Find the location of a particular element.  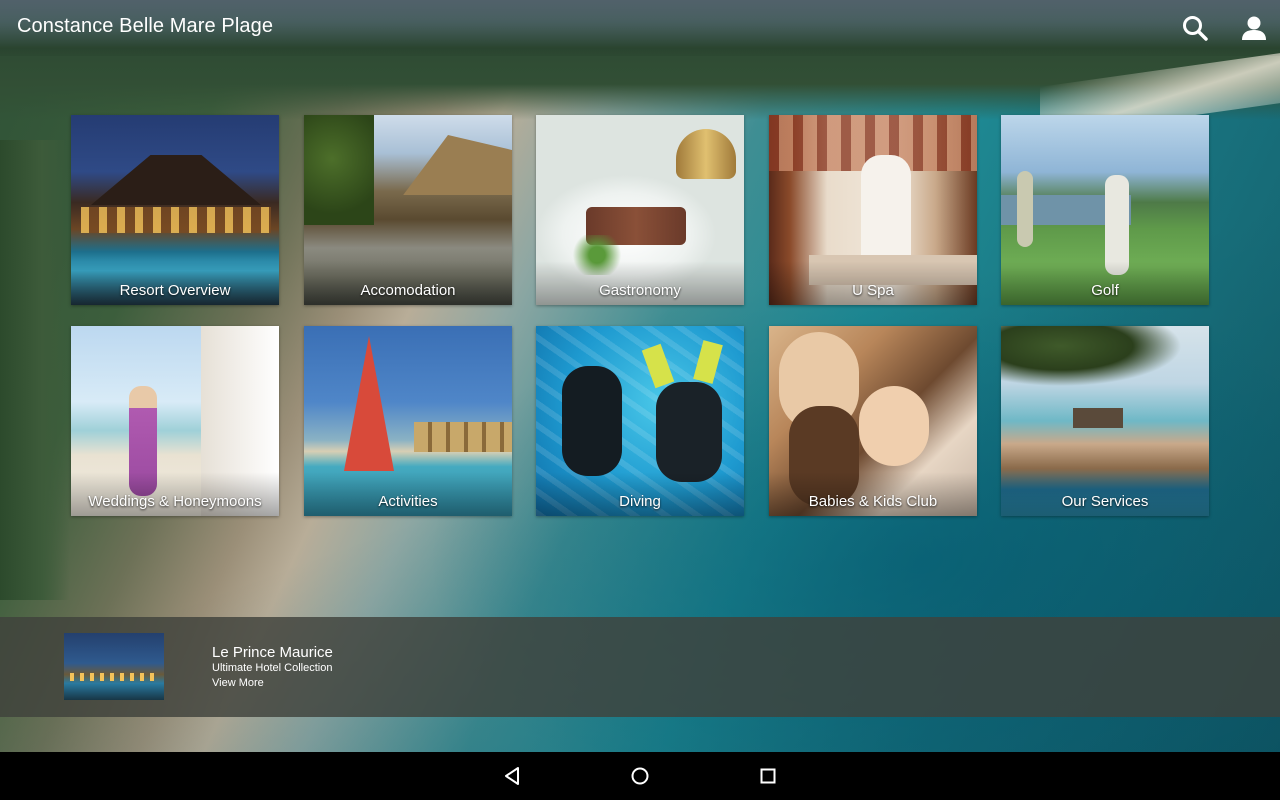

view-more-link: View More is located at coordinates (238, 683).